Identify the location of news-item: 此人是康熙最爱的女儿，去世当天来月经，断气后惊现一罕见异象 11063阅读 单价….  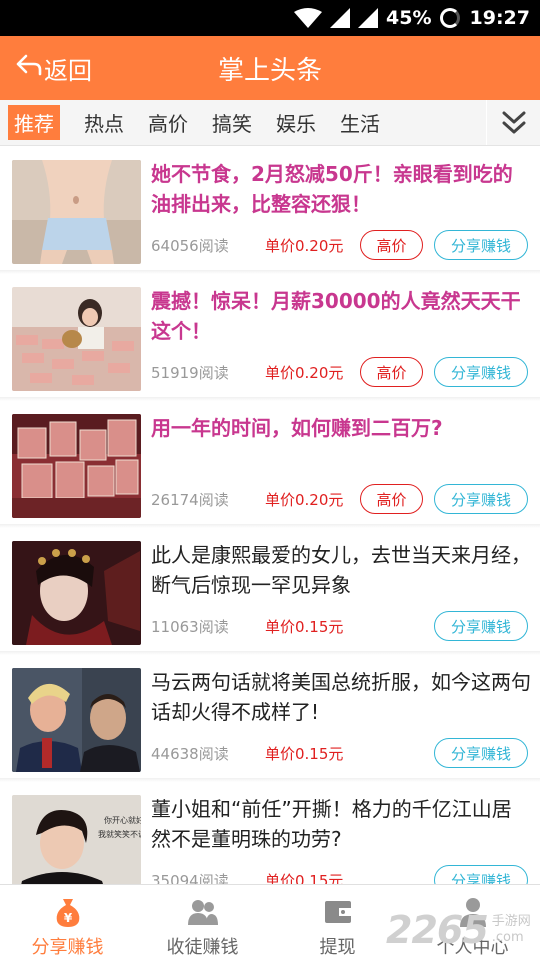
(270, 591).